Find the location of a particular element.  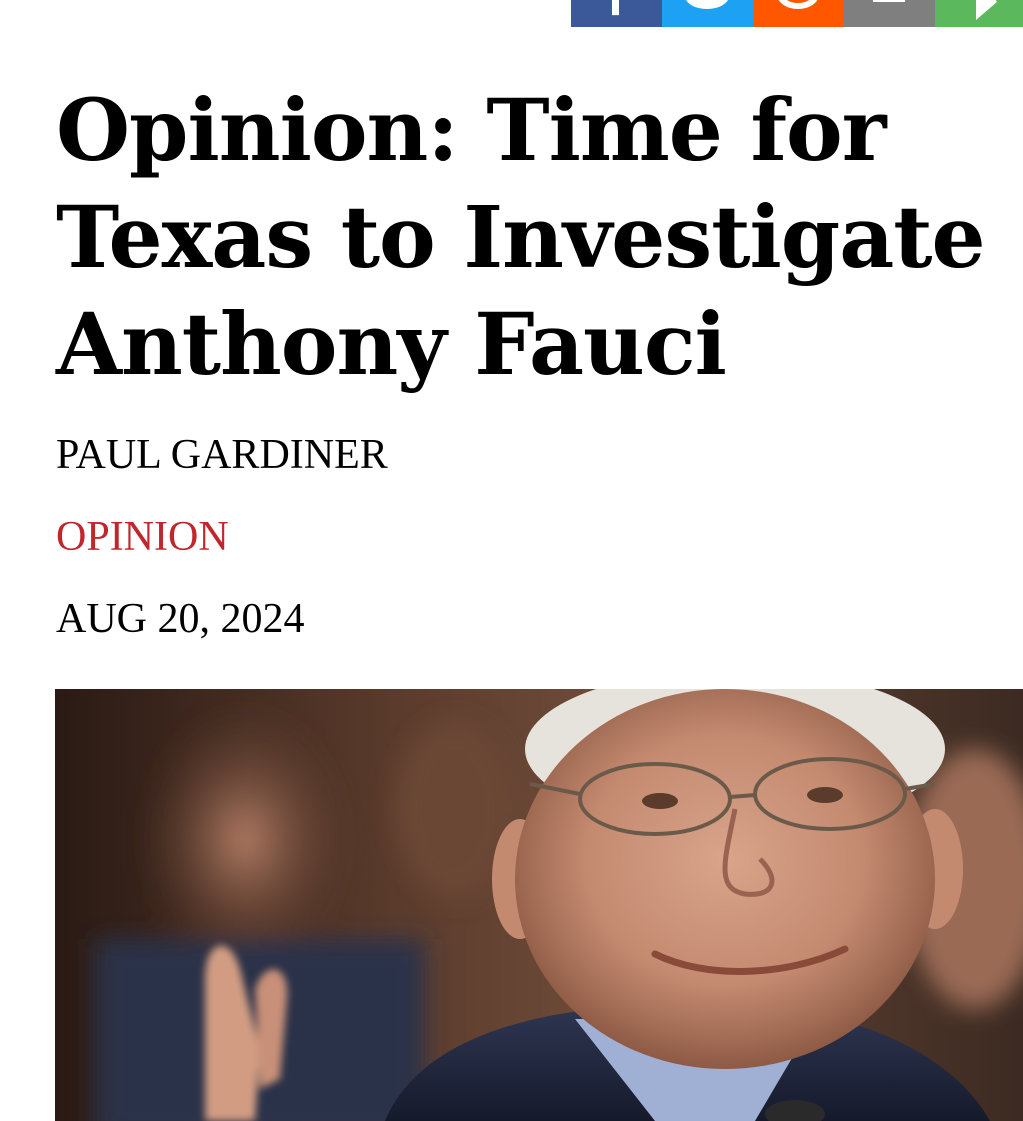

more-share-button is located at coordinates (979, 13).